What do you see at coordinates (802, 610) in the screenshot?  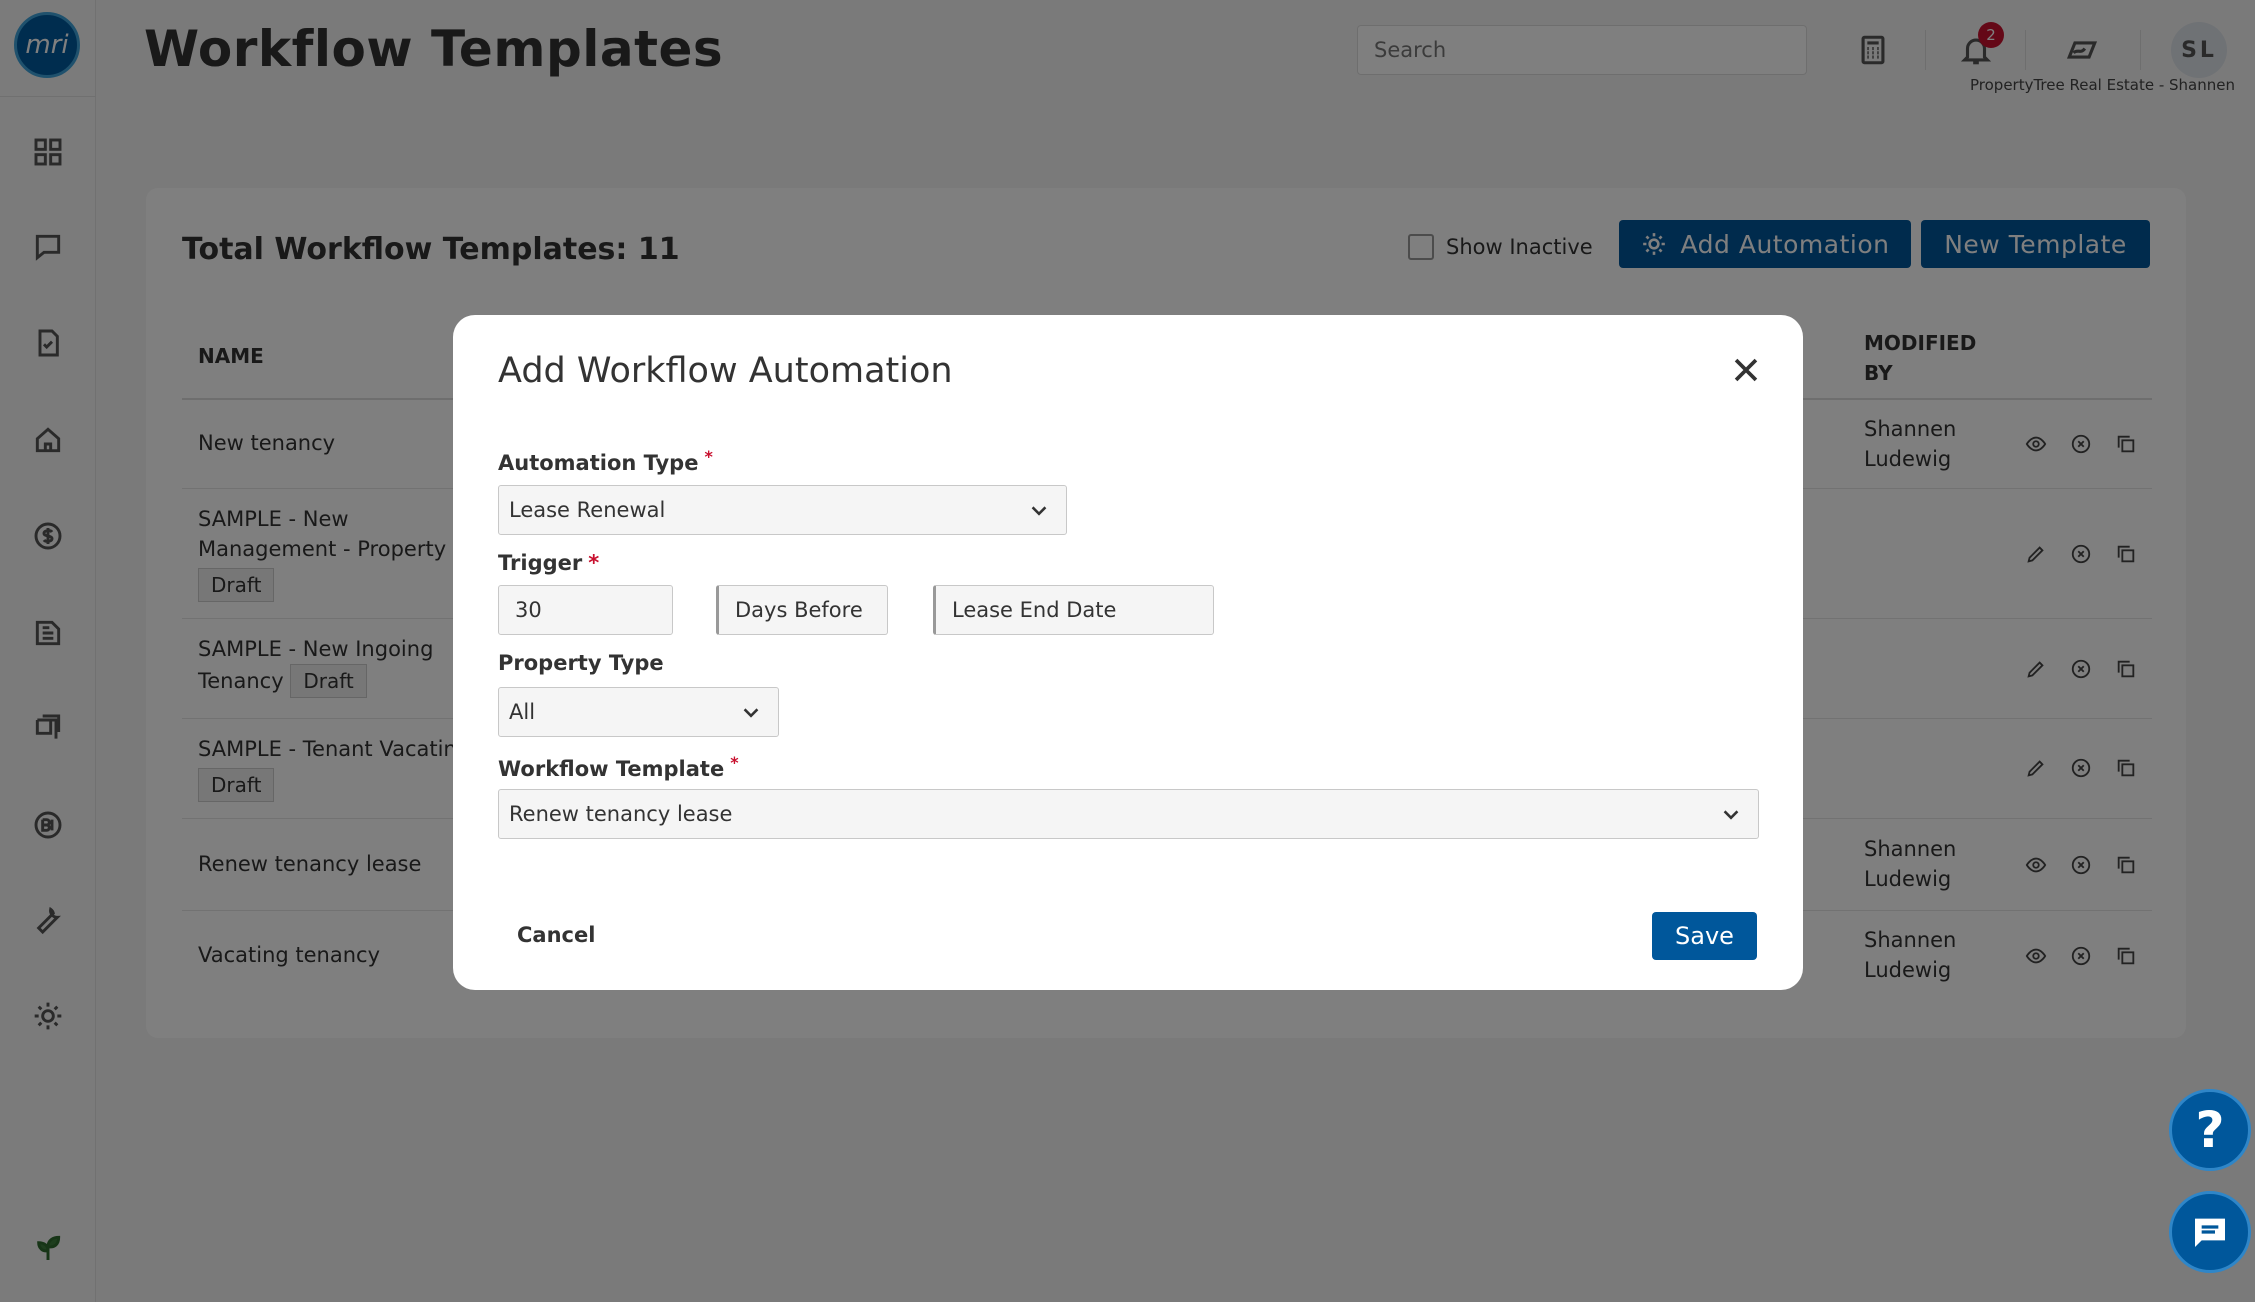 I see `trigger-direction-field: Days Before` at bounding box center [802, 610].